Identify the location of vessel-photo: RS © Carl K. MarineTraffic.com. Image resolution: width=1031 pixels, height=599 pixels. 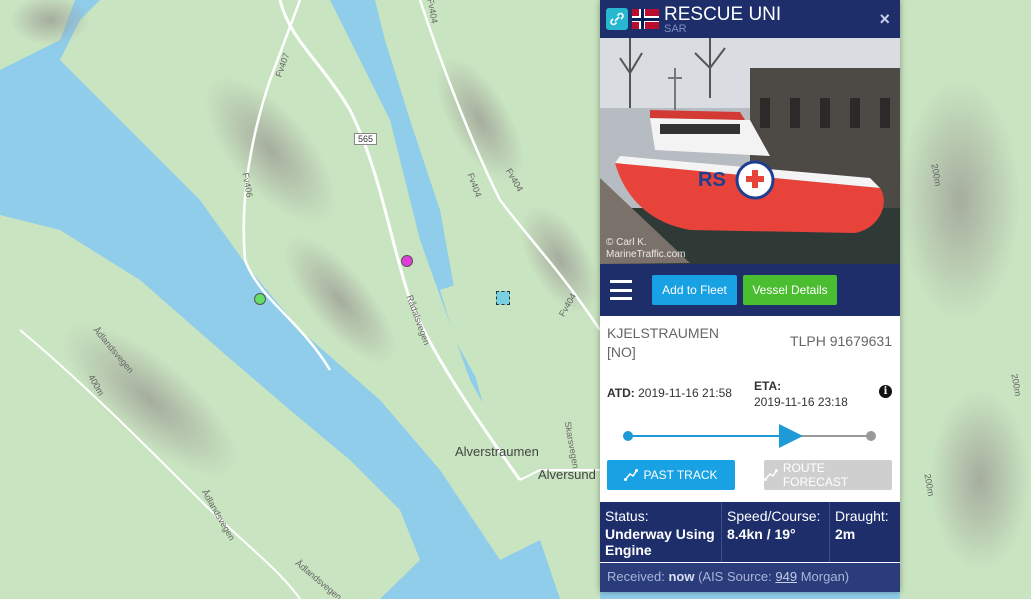
(750, 151).